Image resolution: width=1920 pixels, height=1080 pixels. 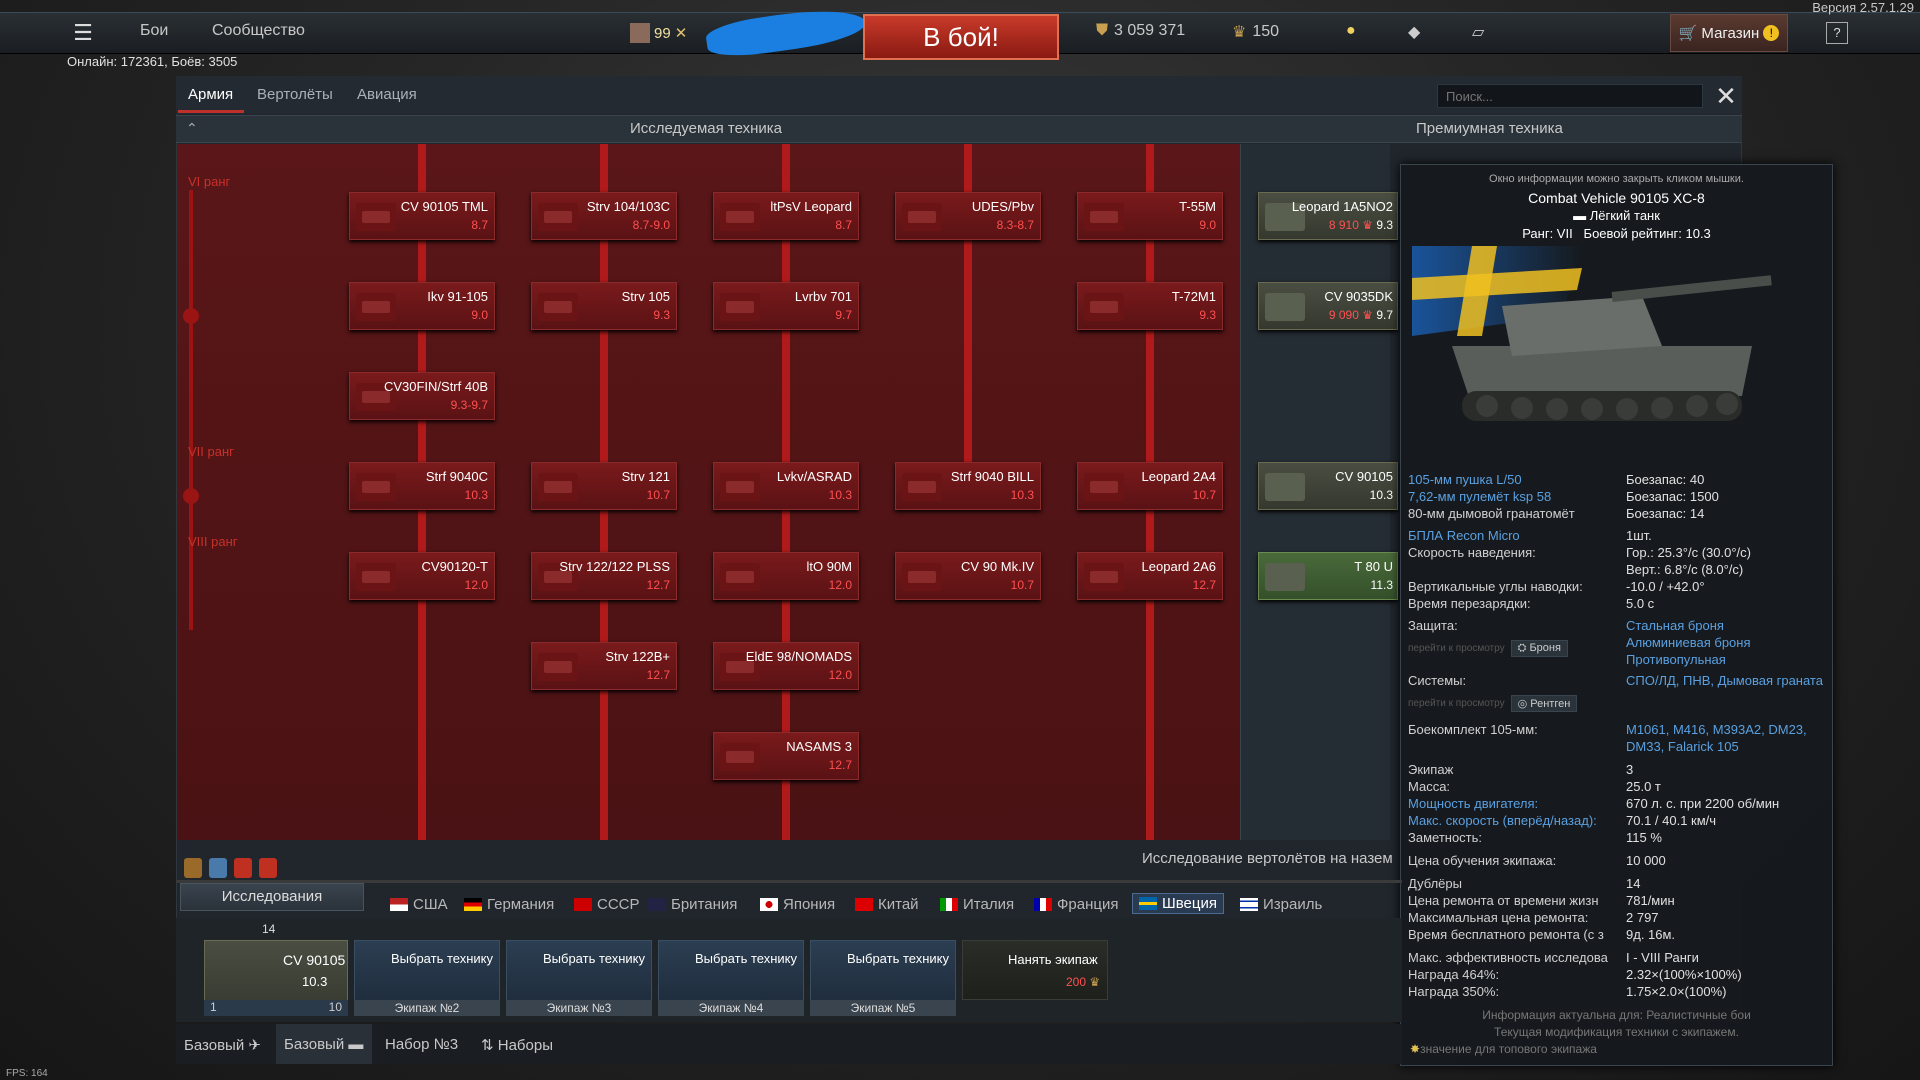 What do you see at coordinates (1076, 904) in the screenshot?
I see `nation-france: Франция` at bounding box center [1076, 904].